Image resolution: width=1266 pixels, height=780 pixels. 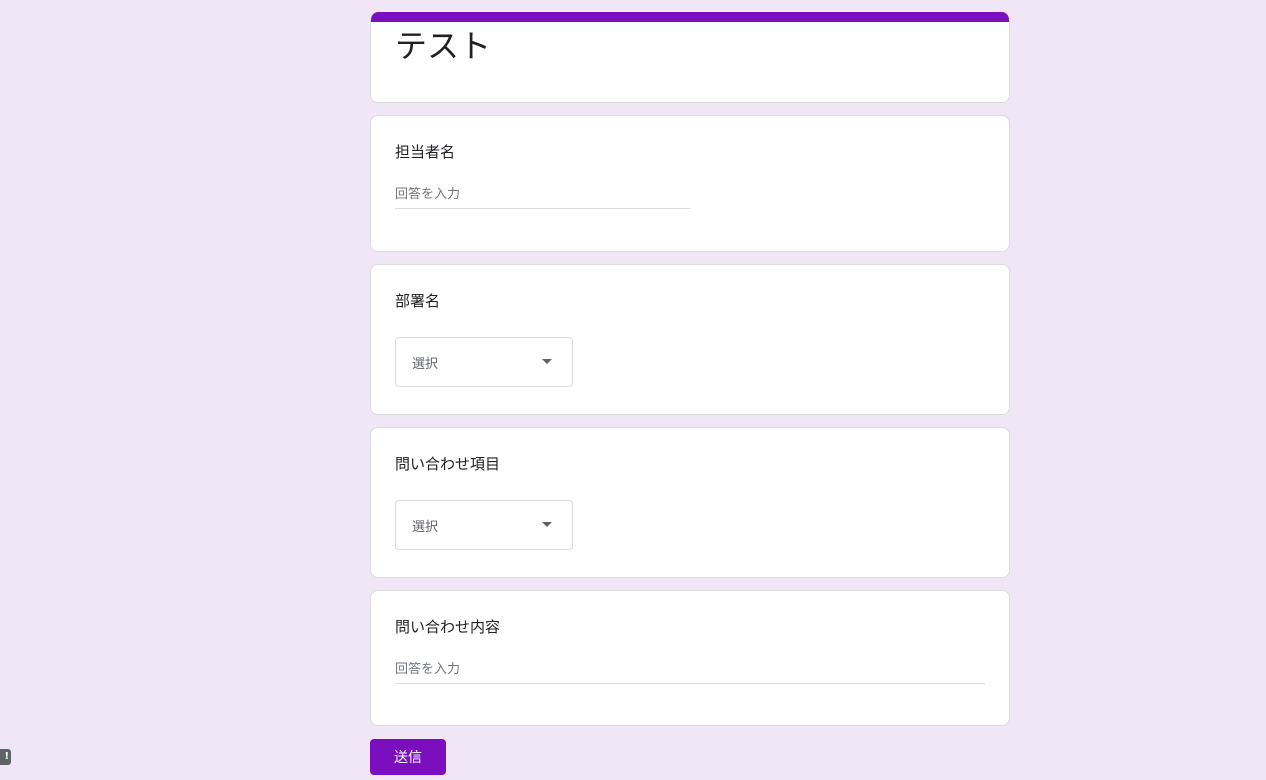 I want to click on inquiry-type-dropdown: 選択, so click(x=484, y=525).